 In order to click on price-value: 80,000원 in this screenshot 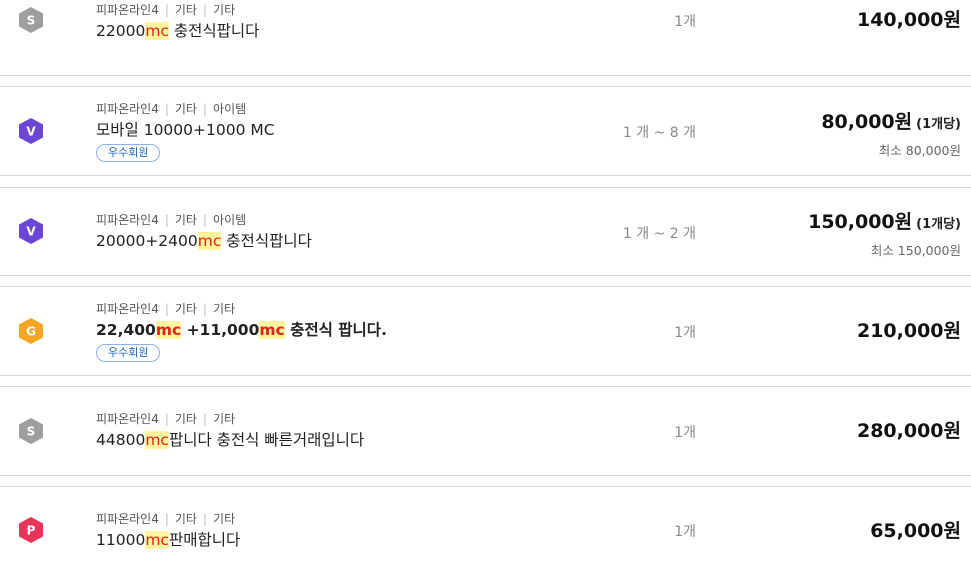, I will do `click(867, 122)`.